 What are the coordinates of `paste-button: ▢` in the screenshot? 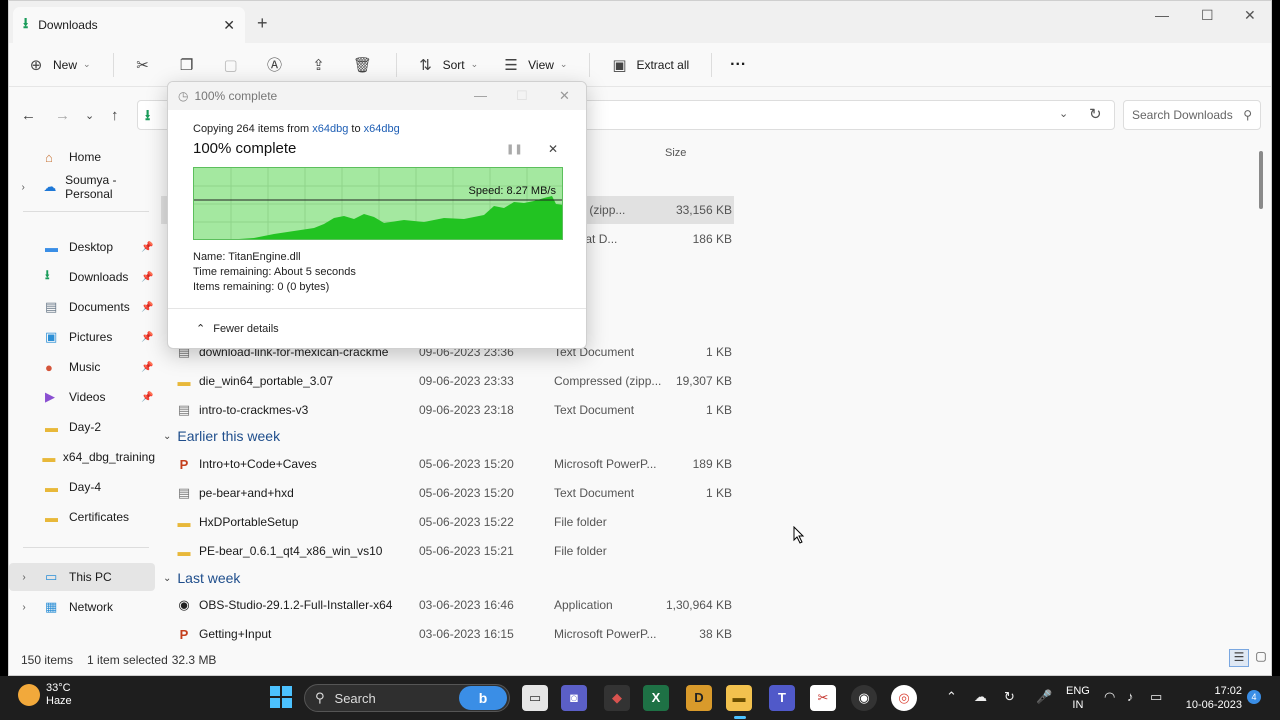 It's located at (231, 65).